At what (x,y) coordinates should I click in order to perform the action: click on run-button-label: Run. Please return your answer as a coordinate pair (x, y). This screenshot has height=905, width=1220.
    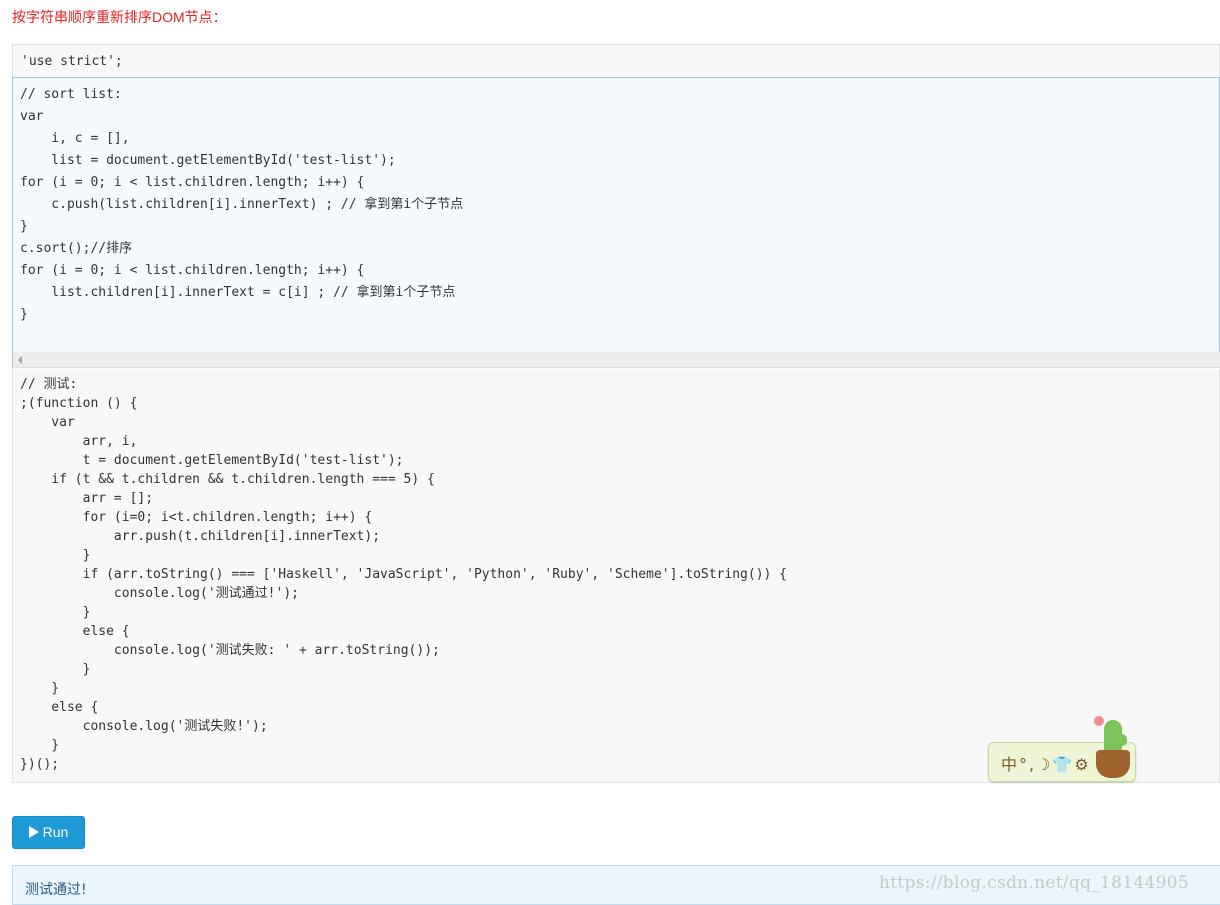
    Looking at the image, I should click on (55, 832).